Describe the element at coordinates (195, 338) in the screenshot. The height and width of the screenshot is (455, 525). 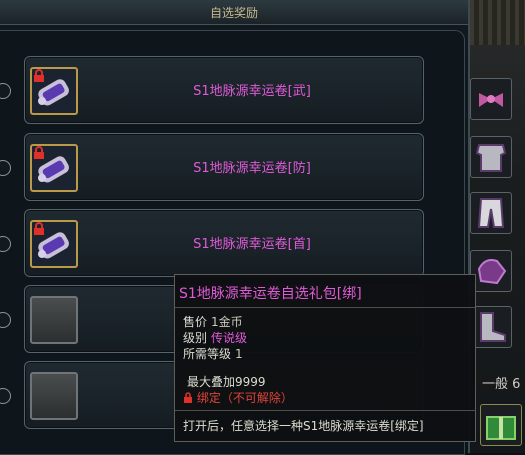
I see `grade-key: 级别` at that location.